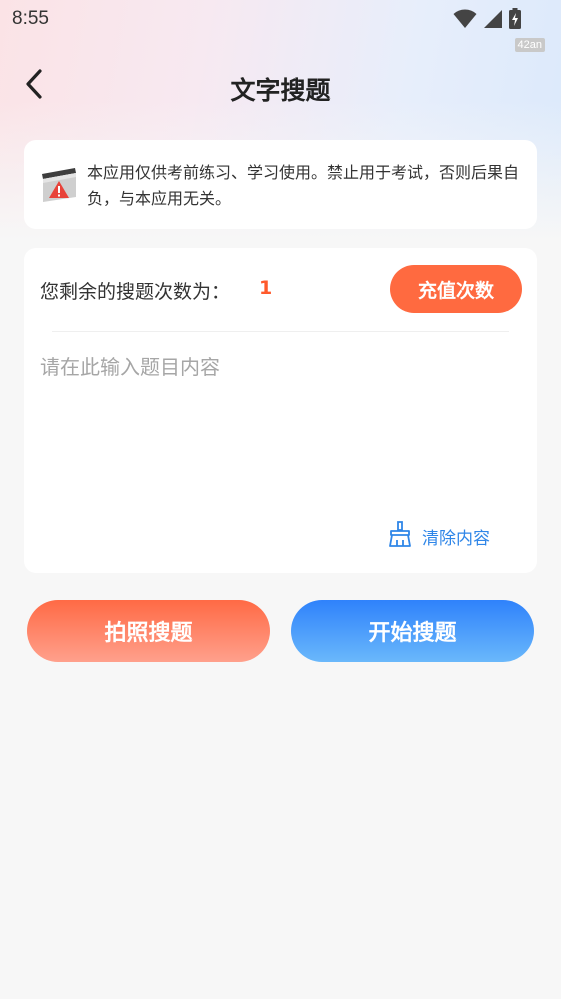 This screenshot has width=561, height=999. I want to click on page-title: 文字搜题, so click(280, 90).